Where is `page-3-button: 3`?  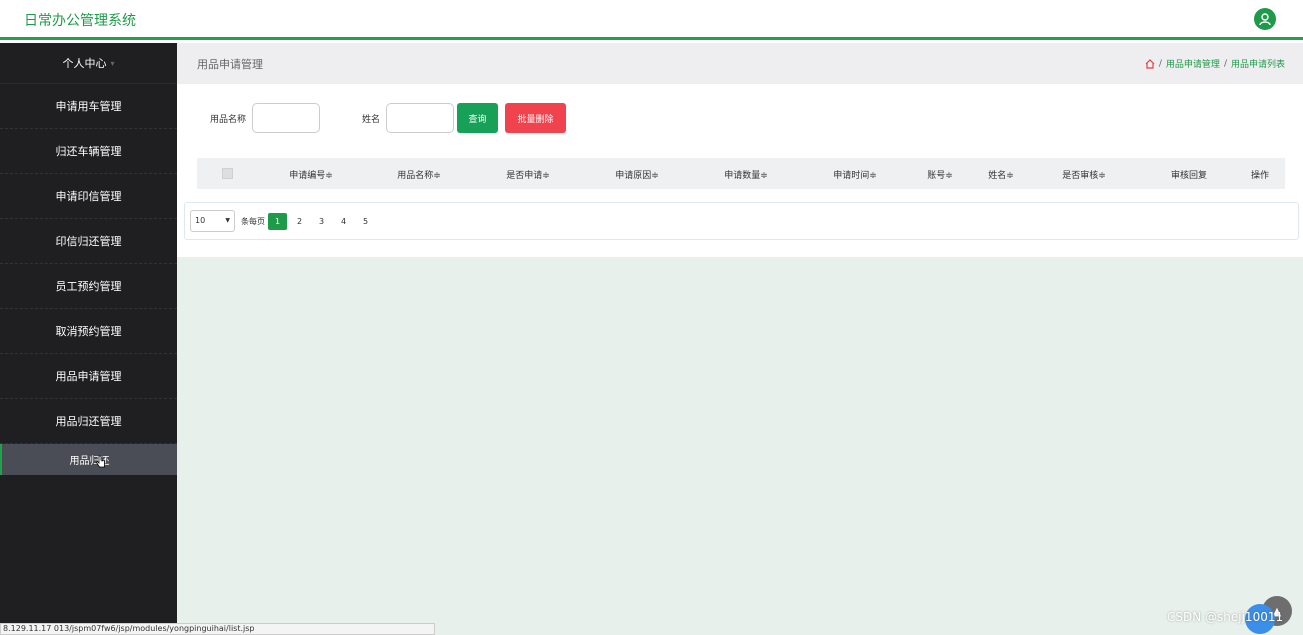 page-3-button: 3 is located at coordinates (321, 221).